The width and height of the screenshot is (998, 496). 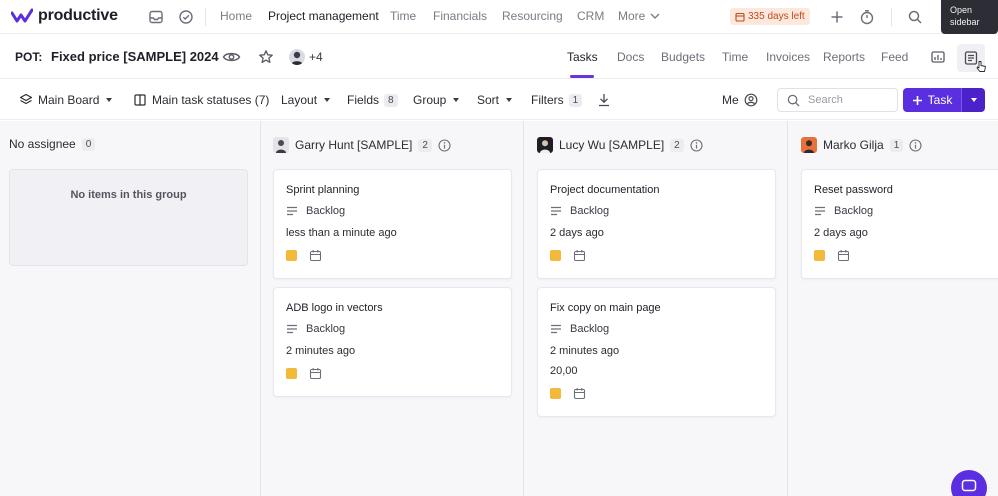 I want to click on add-task-button: Task, so click(x=932, y=100).